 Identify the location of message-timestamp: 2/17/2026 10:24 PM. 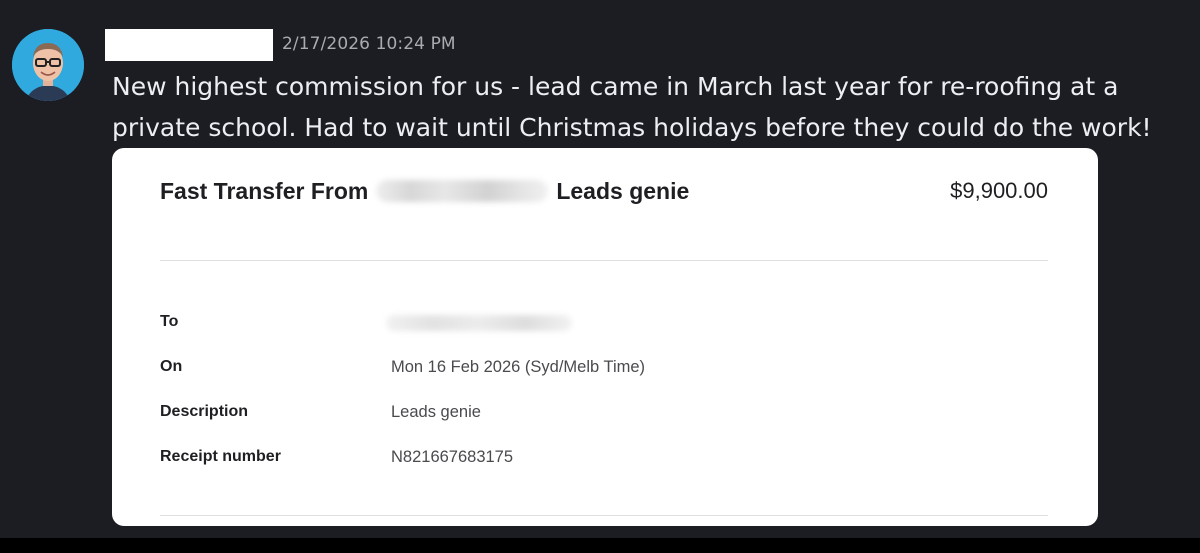
(369, 44).